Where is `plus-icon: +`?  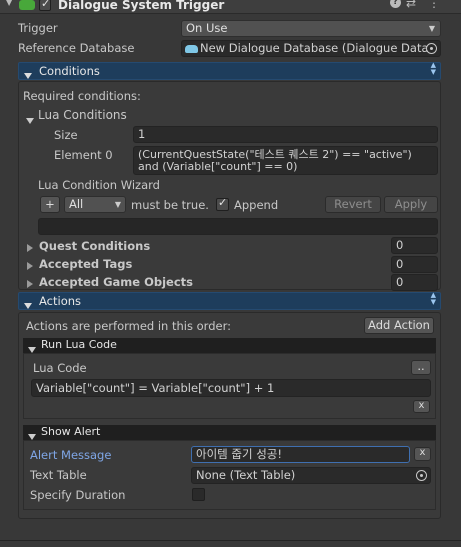 plus-icon: + is located at coordinates (50, 204).